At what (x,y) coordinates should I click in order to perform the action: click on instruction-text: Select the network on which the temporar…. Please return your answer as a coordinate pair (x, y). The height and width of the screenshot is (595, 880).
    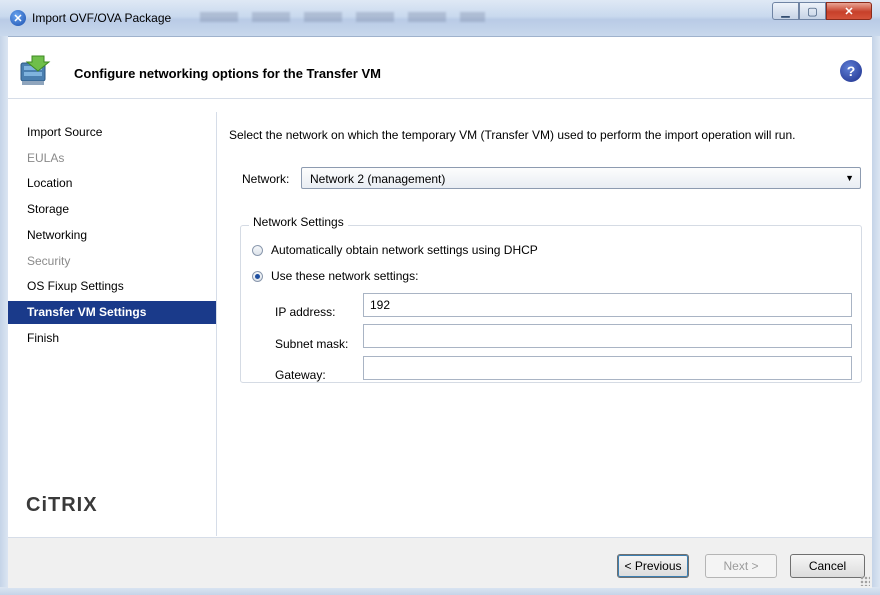
    Looking at the image, I should click on (512, 135).